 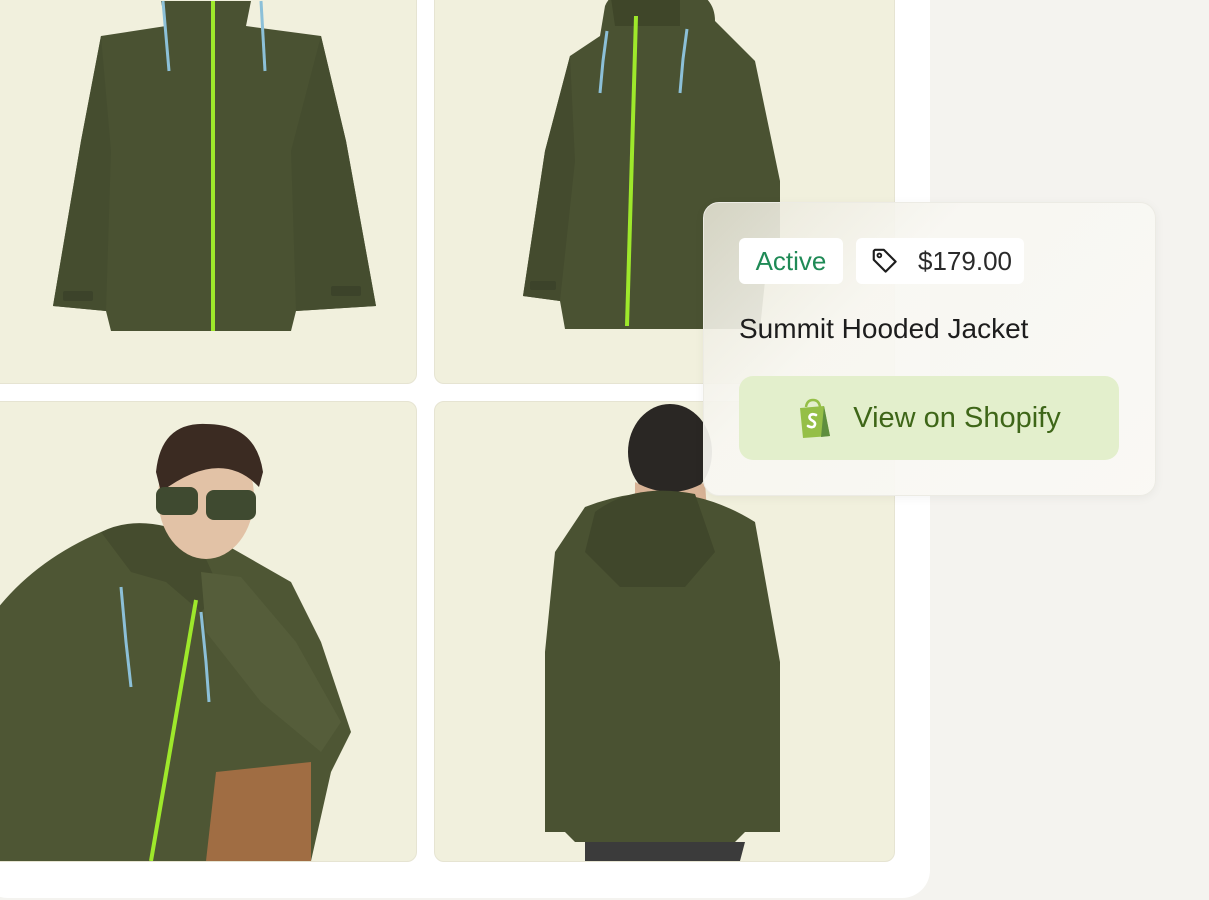 I want to click on price-label: $179.00, so click(x=965, y=260).